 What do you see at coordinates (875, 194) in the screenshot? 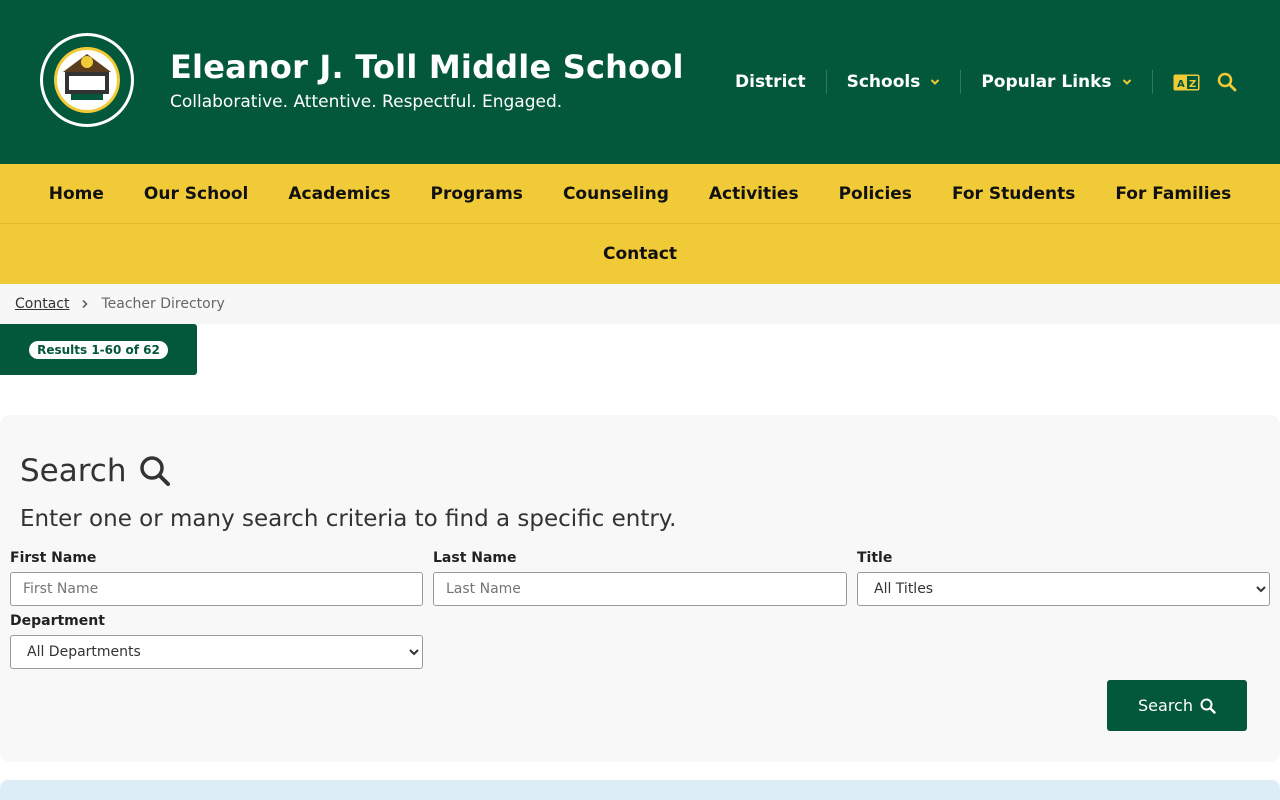
I see `nav-policies: Policies` at bounding box center [875, 194].